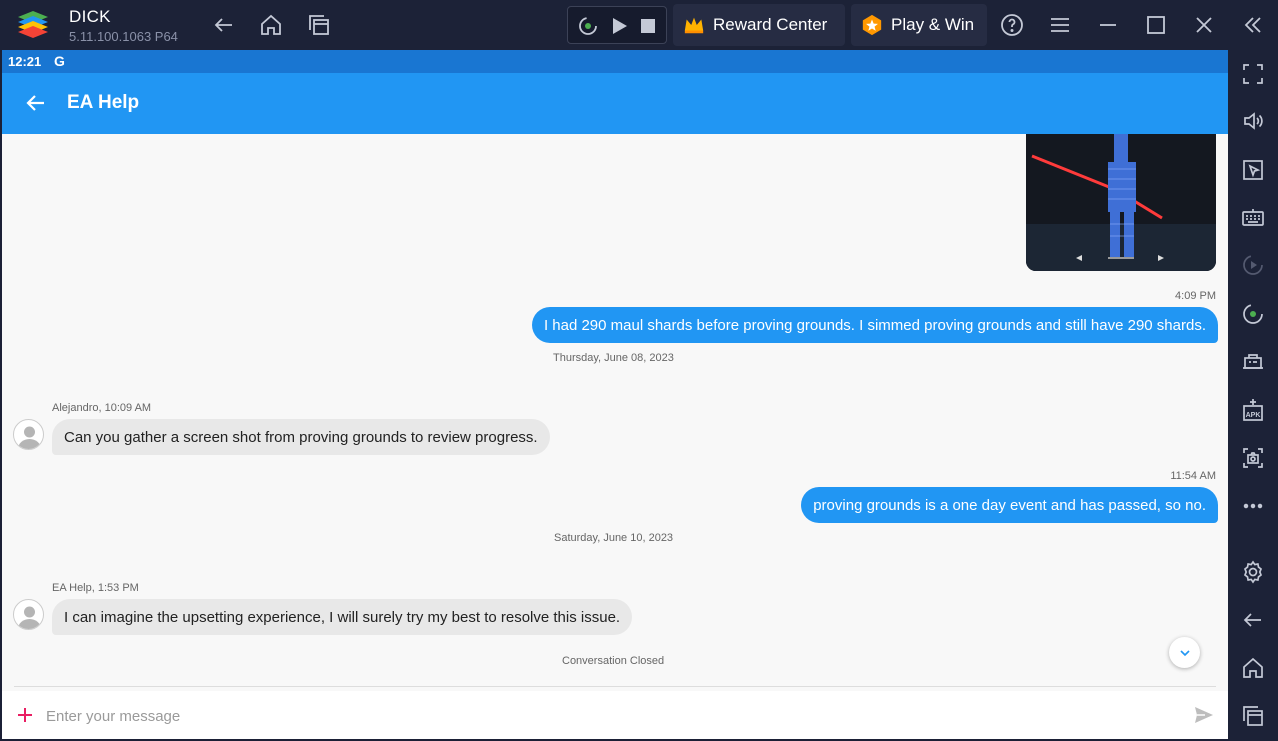 The width and height of the screenshot is (1278, 741). What do you see at coordinates (224, 25) in the screenshot?
I see `back-icon` at bounding box center [224, 25].